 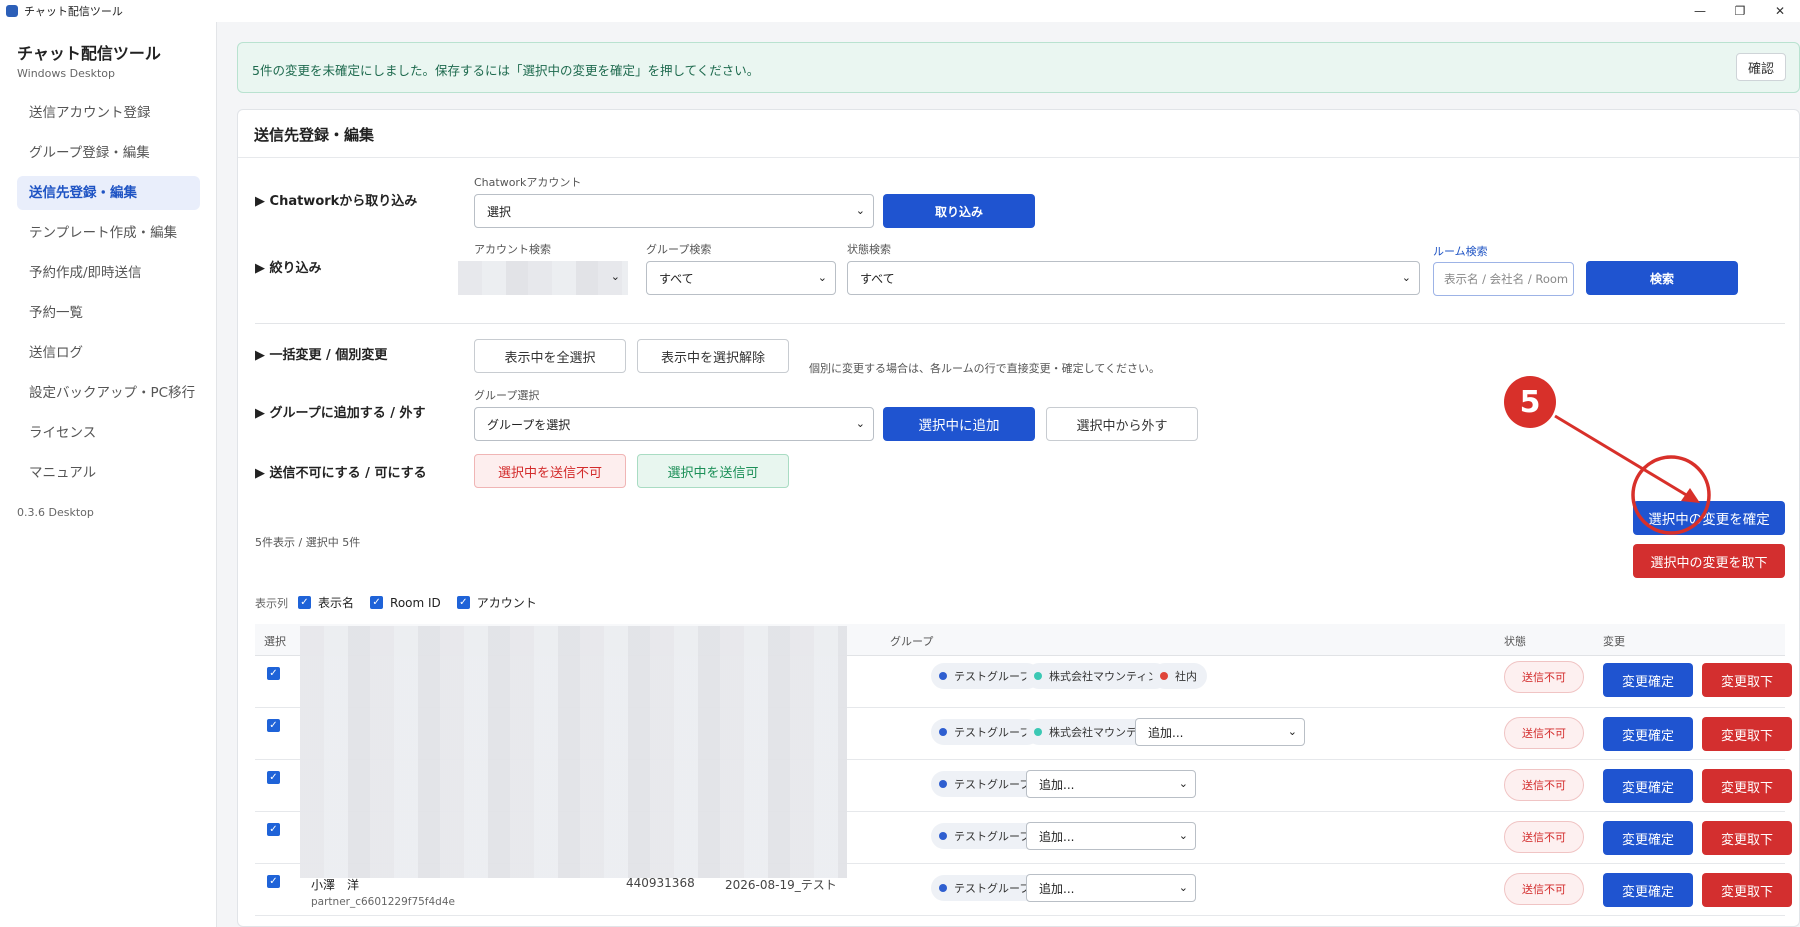 What do you see at coordinates (108, 113) in the screenshot?
I see `sidebar-item-sender-accounts: 送信アカウント登録` at bounding box center [108, 113].